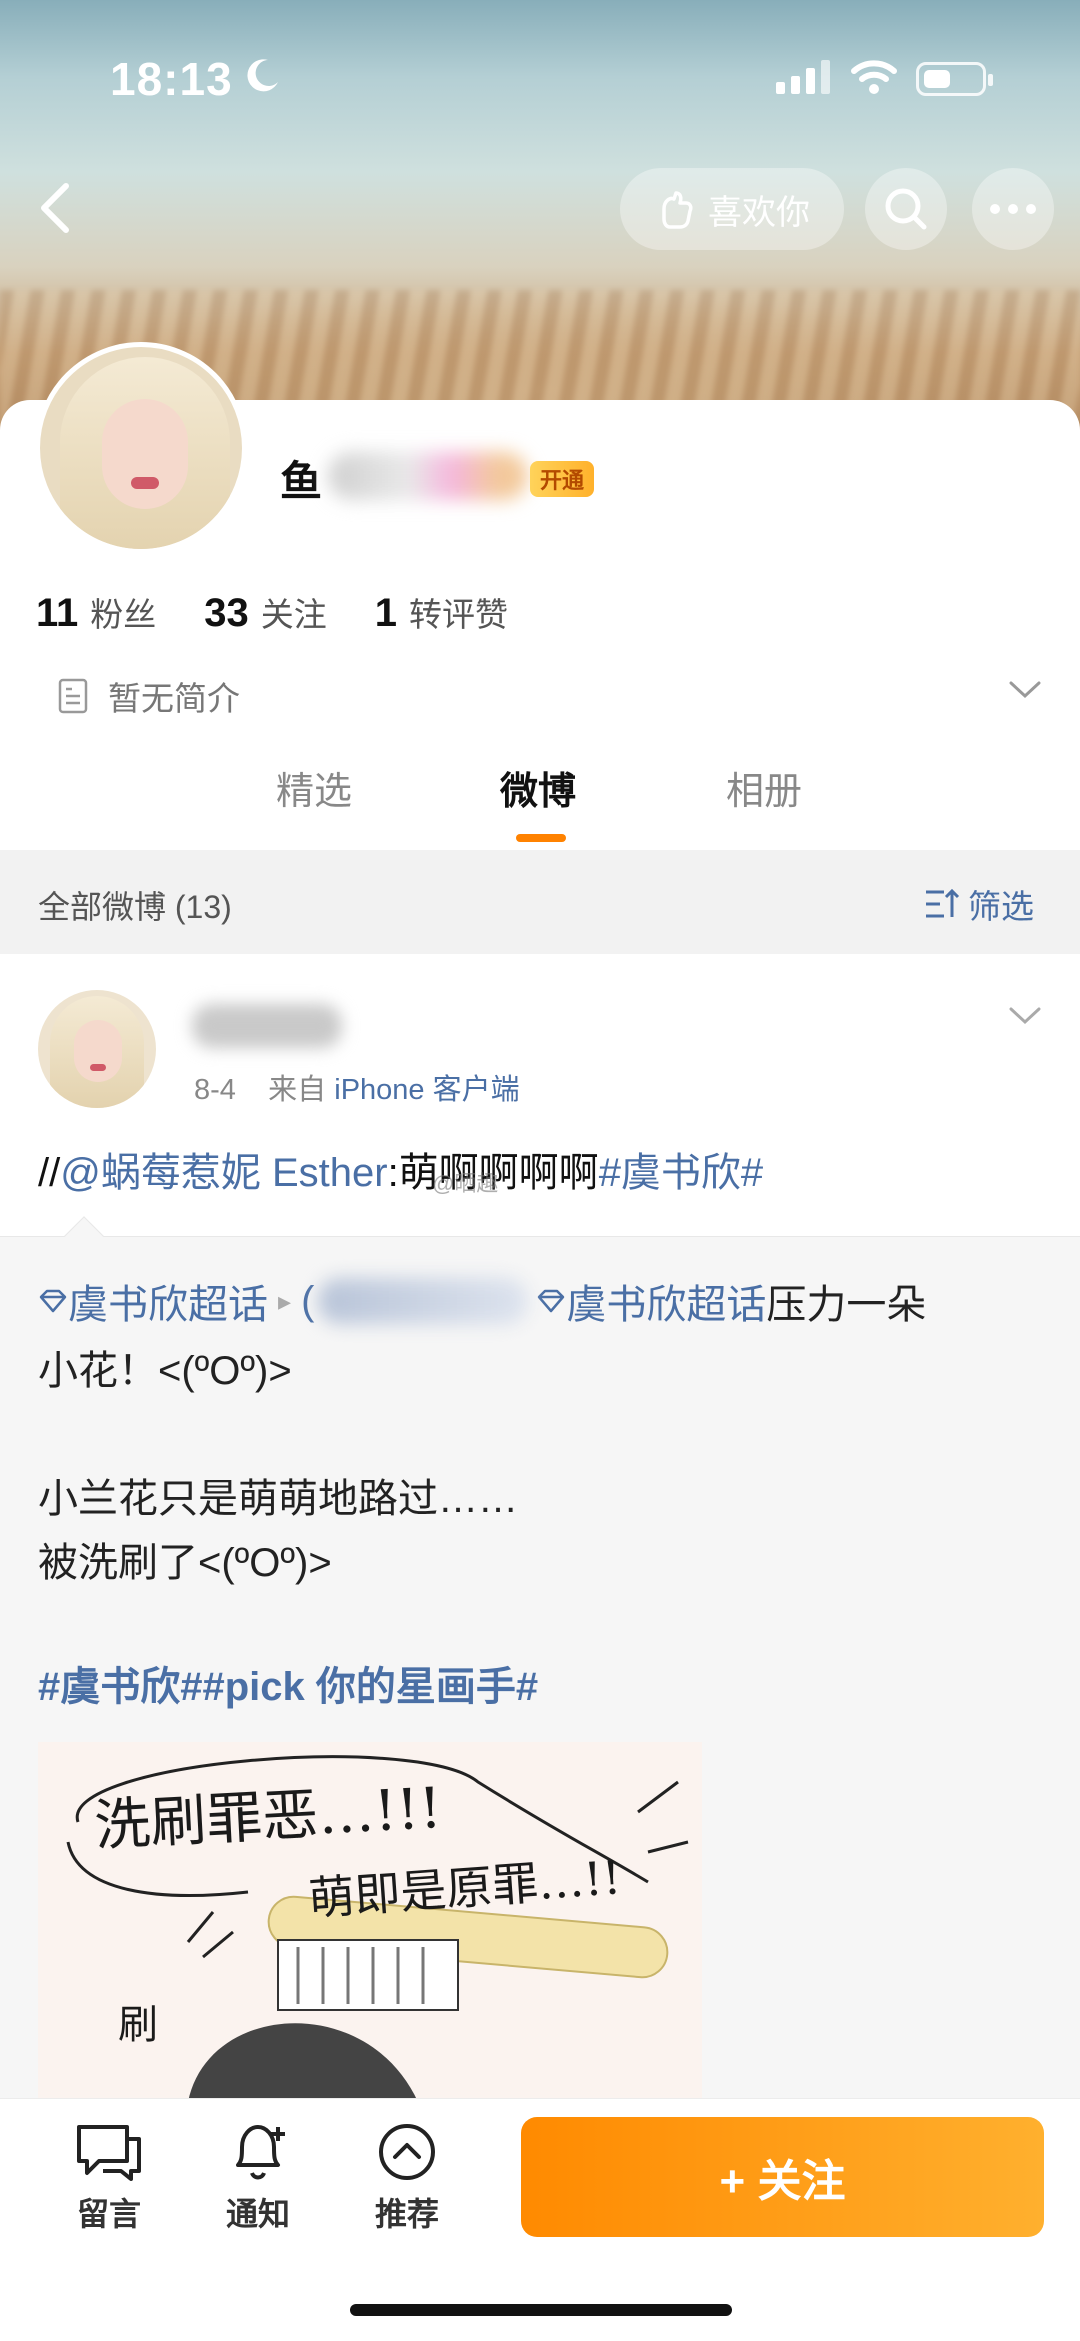 This screenshot has height=2341, width=1080. I want to click on fans-label: 粉丝, so click(123, 614).